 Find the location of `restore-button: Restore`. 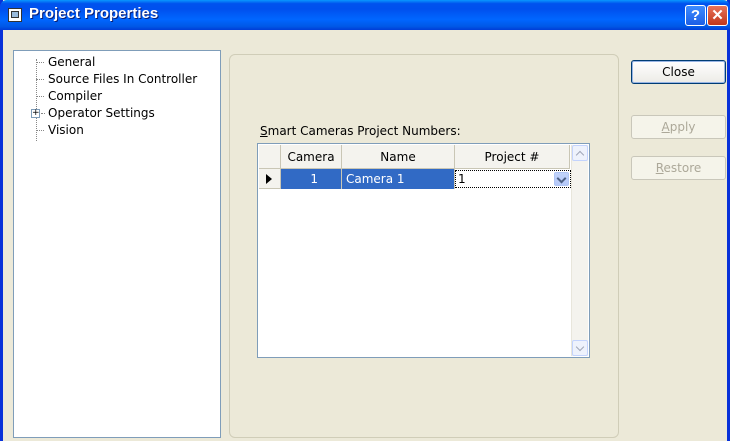

restore-button: Restore is located at coordinates (678, 168).